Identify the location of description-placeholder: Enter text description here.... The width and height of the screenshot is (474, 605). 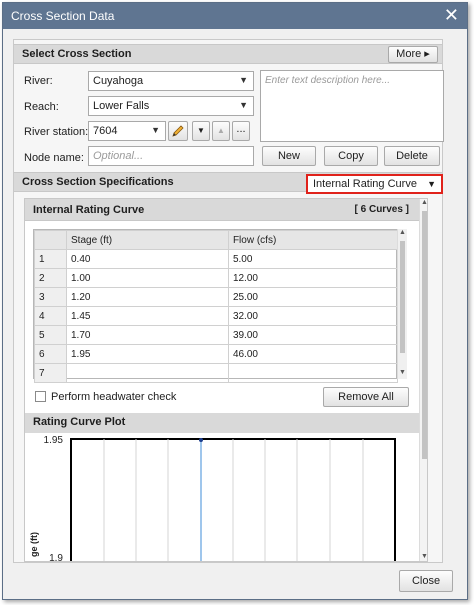
(328, 80).